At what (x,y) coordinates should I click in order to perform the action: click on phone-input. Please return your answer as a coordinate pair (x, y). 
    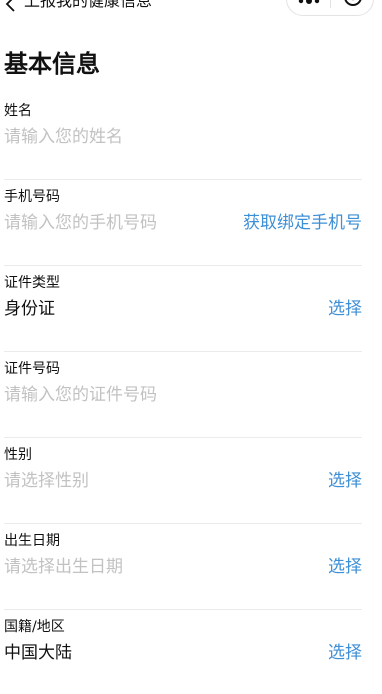
    Looking at the image, I should click on (114, 223).